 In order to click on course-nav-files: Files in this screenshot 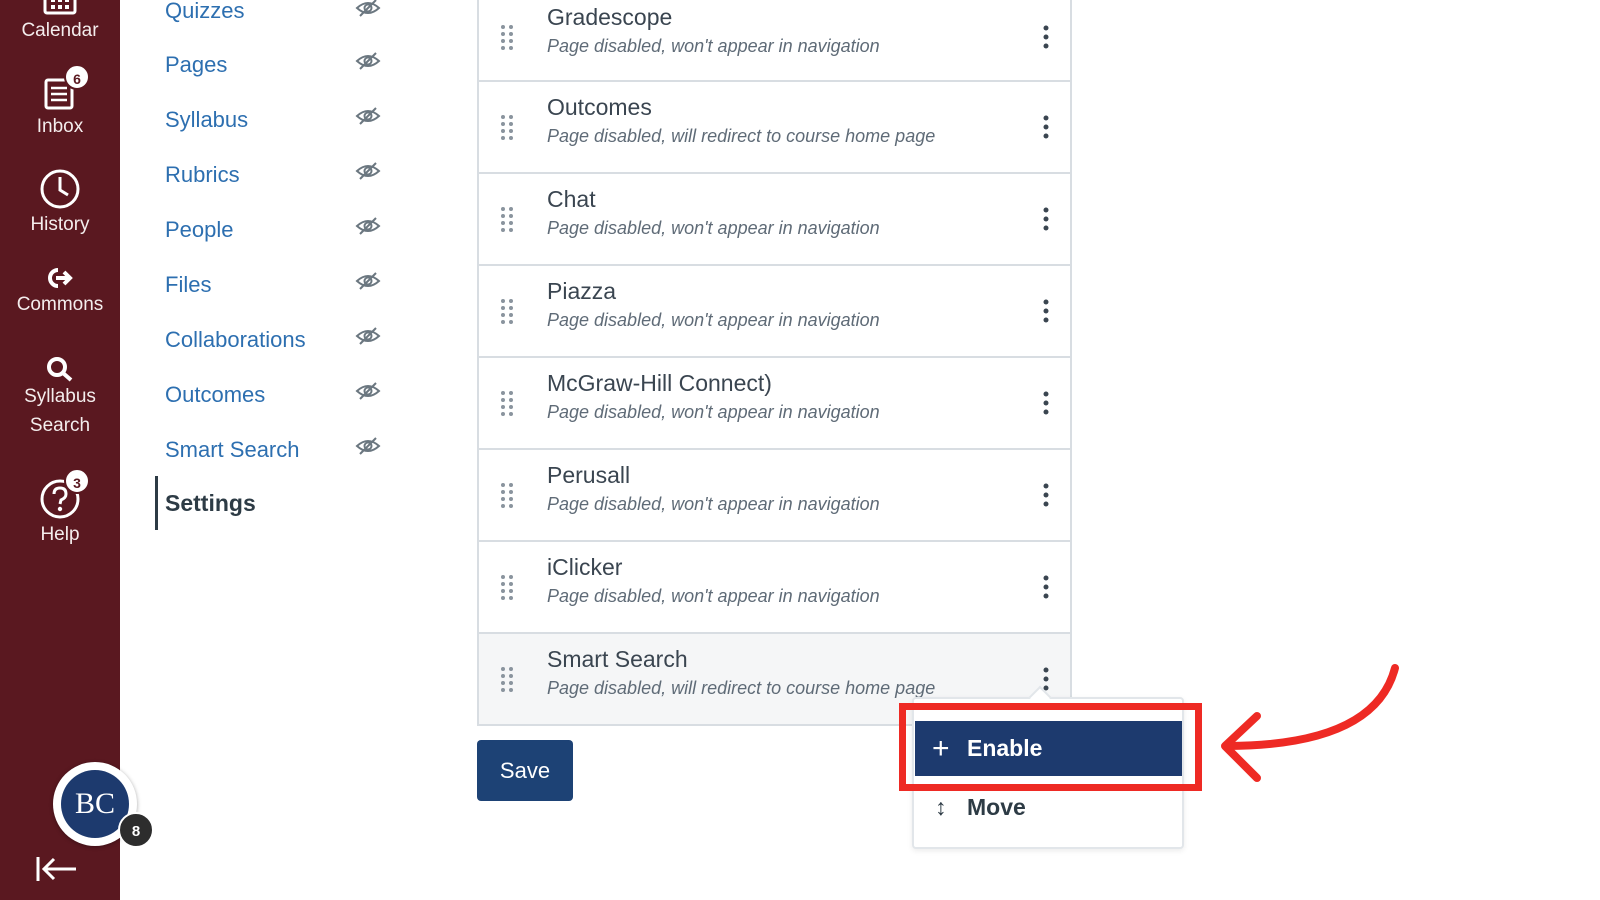, I will do `click(188, 285)`.